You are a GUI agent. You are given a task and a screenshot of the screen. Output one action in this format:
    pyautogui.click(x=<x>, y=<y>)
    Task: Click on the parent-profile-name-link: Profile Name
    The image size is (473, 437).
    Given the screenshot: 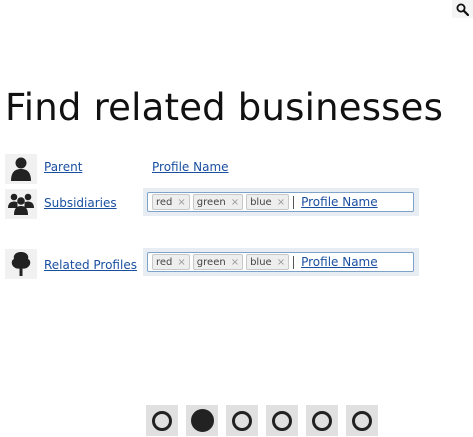 What is the action you would take?
    pyautogui.click(x=190, y=167)
    